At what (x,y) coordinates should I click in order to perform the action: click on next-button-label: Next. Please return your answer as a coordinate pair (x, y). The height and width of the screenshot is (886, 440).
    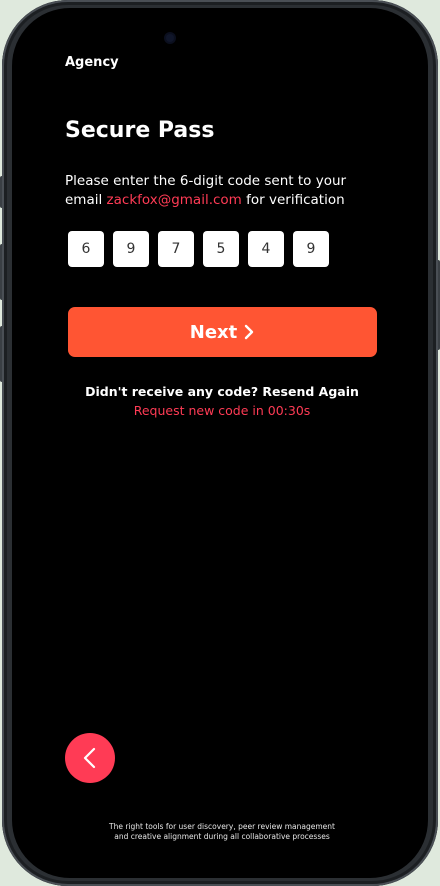
    Looking at the image, I should click on (213, 332).